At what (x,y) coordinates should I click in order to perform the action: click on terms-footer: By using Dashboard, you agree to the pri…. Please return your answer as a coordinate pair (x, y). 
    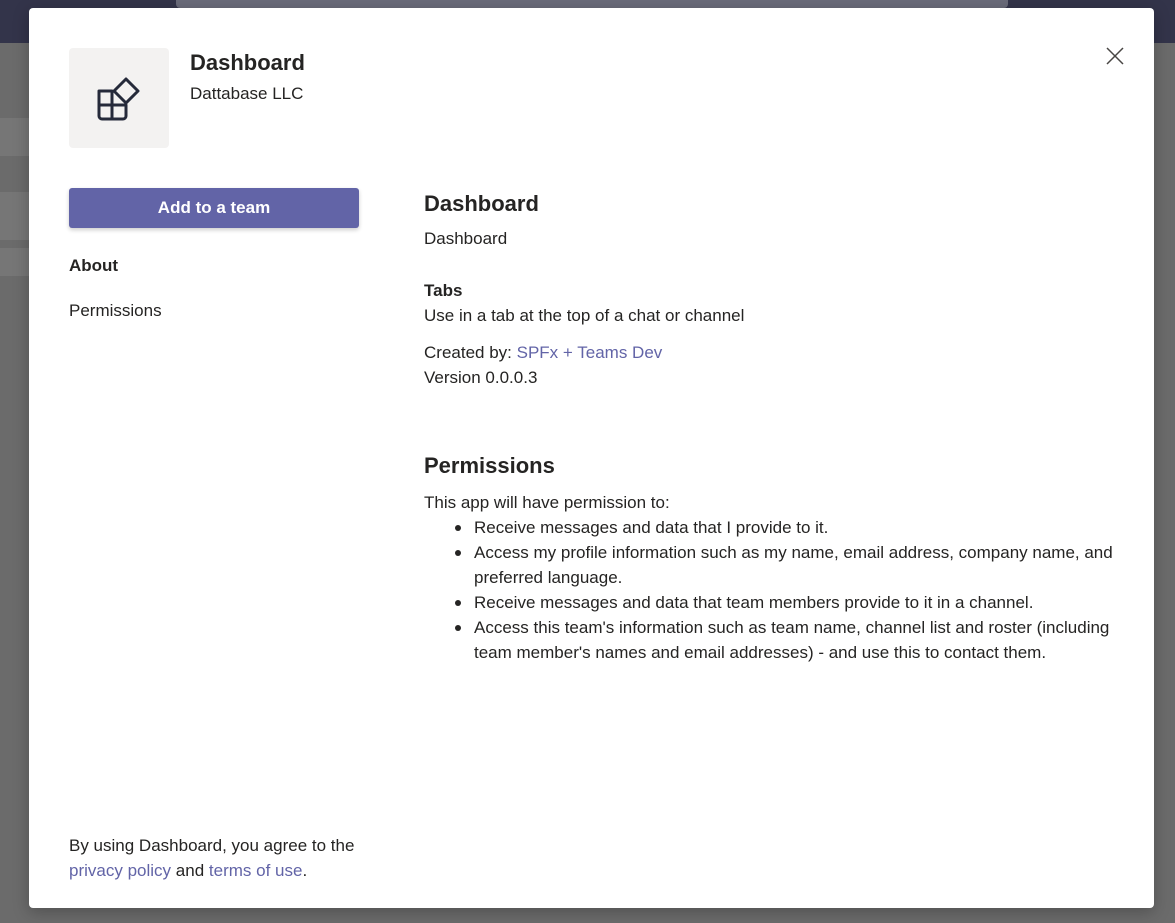
    Looking at the image, I should click on (219, 858).